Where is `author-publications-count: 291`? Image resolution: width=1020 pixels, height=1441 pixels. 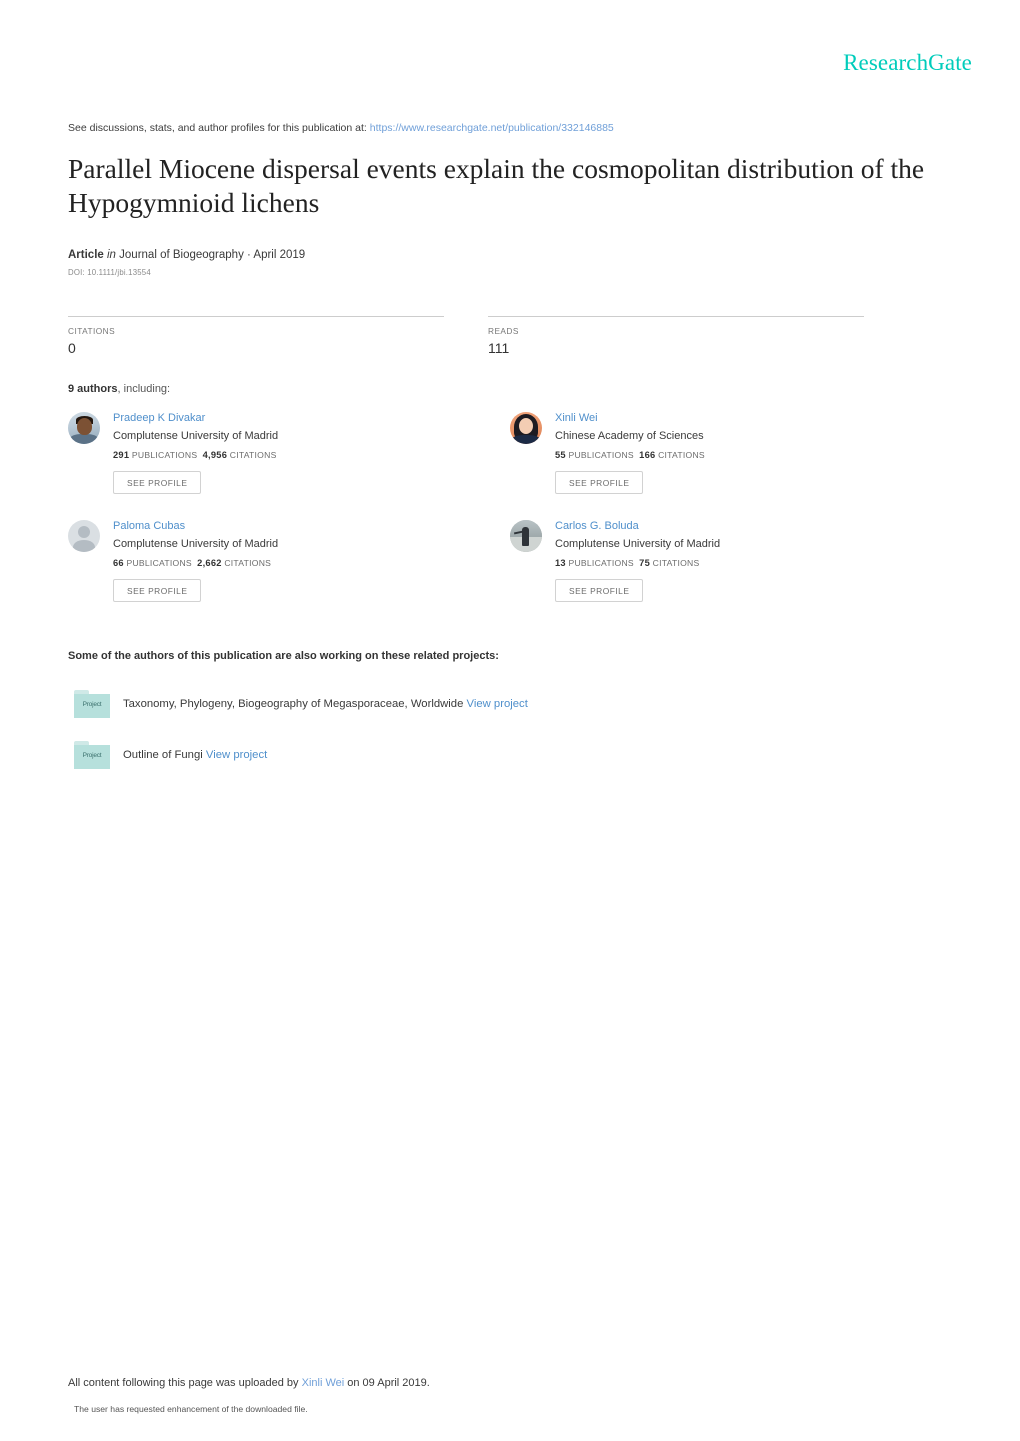
author-publications-count: 291 is located at coordinates (121, 455).